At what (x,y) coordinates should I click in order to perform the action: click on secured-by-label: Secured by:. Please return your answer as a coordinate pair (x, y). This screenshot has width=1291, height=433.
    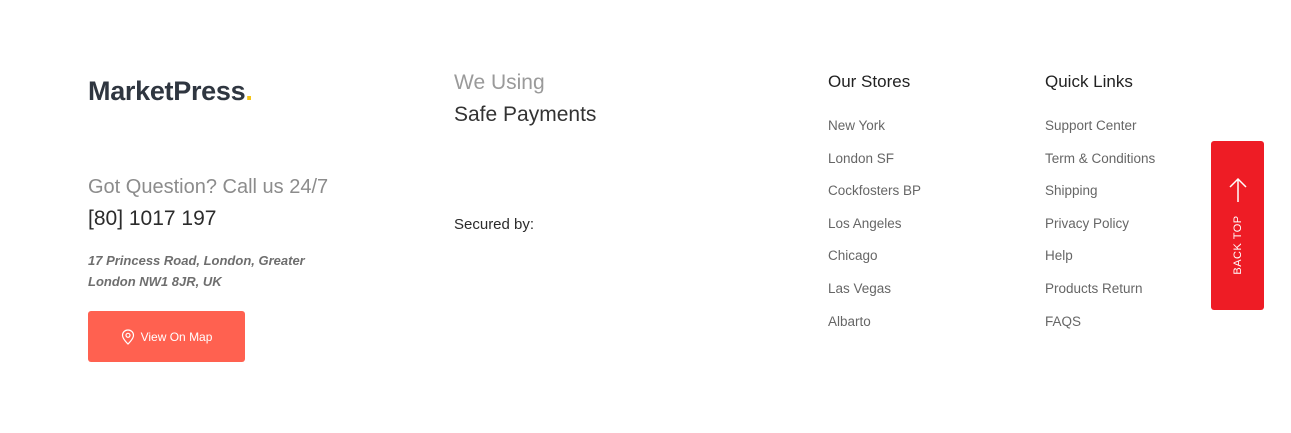
    Looking at the image, I should click on (494, 224).